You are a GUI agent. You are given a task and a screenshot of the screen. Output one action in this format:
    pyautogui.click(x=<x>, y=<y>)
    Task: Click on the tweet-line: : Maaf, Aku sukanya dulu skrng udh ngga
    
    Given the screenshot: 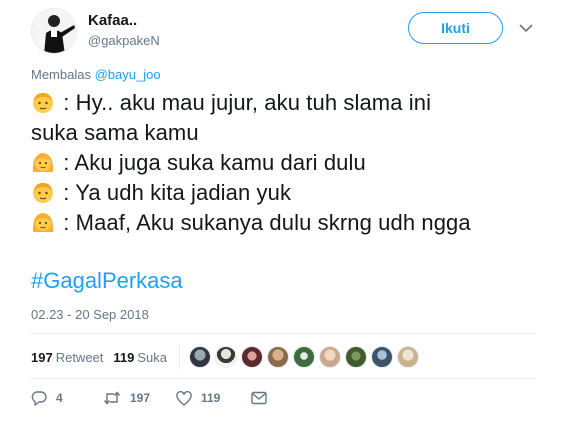 What is the action you would take?
    pyautogui.click(x=286, y=223)
    